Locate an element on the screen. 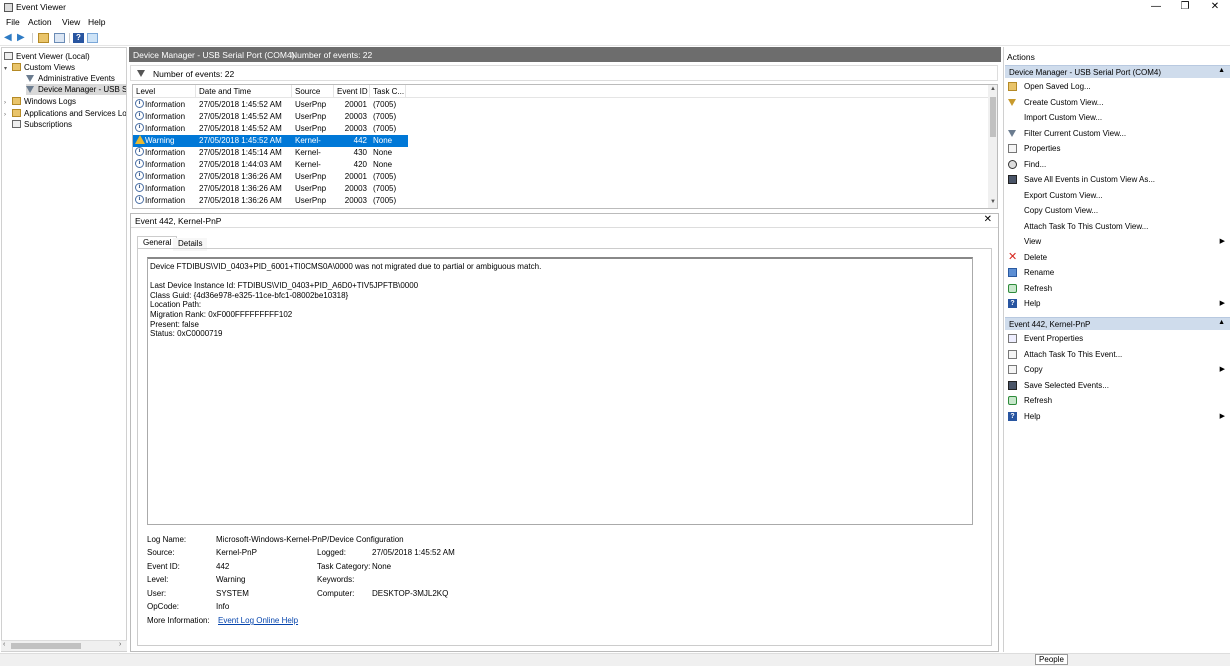 The height and width of the screenshot is (666, 1230). help-icon: ? is located at coordinates (78, 38).